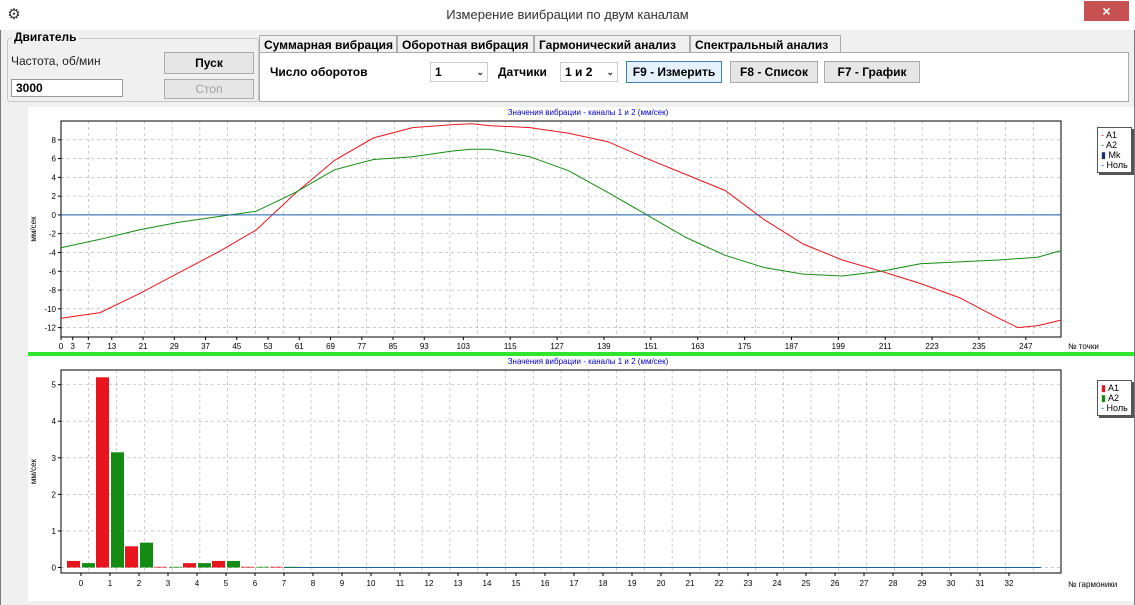 Image resolution: width=1135 pixels, height=605 pixels. I want to click on engine-groupbox: Двигатель Частота, об/мин 3000 Пуск Стоп, so click(133, 66).